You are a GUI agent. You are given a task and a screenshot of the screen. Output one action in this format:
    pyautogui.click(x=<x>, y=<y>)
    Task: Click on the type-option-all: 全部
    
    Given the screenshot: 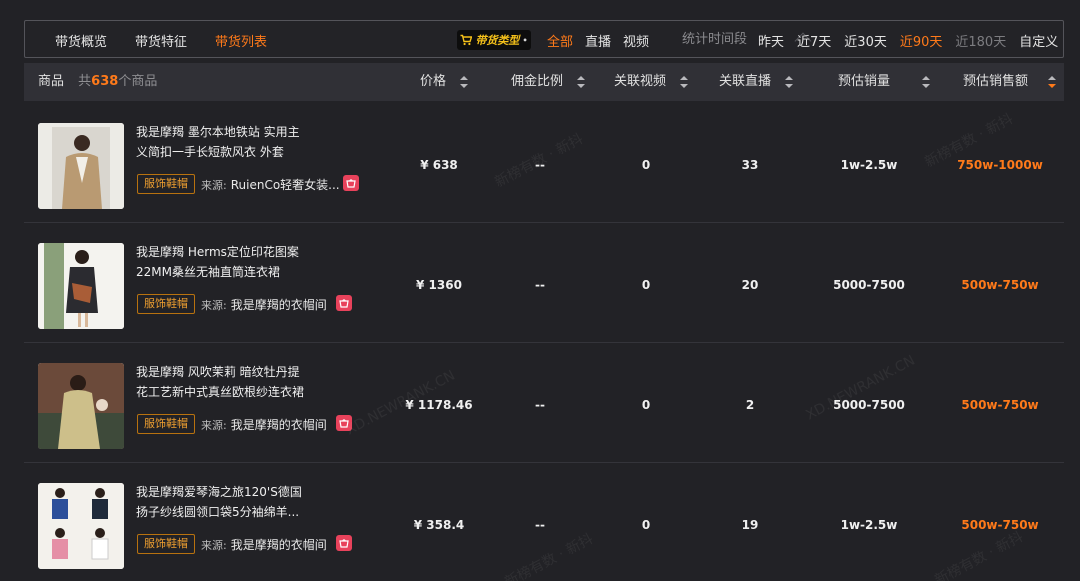 What is the action you would take?
    pyautogui.click(x=560, y=40)
    